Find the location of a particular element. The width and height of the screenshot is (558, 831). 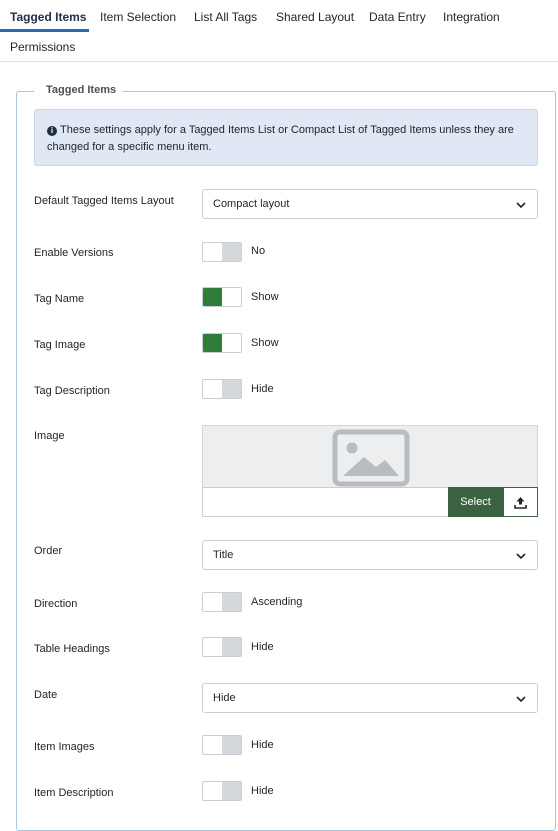

order-select: Title is located at coordinates (370, 555).